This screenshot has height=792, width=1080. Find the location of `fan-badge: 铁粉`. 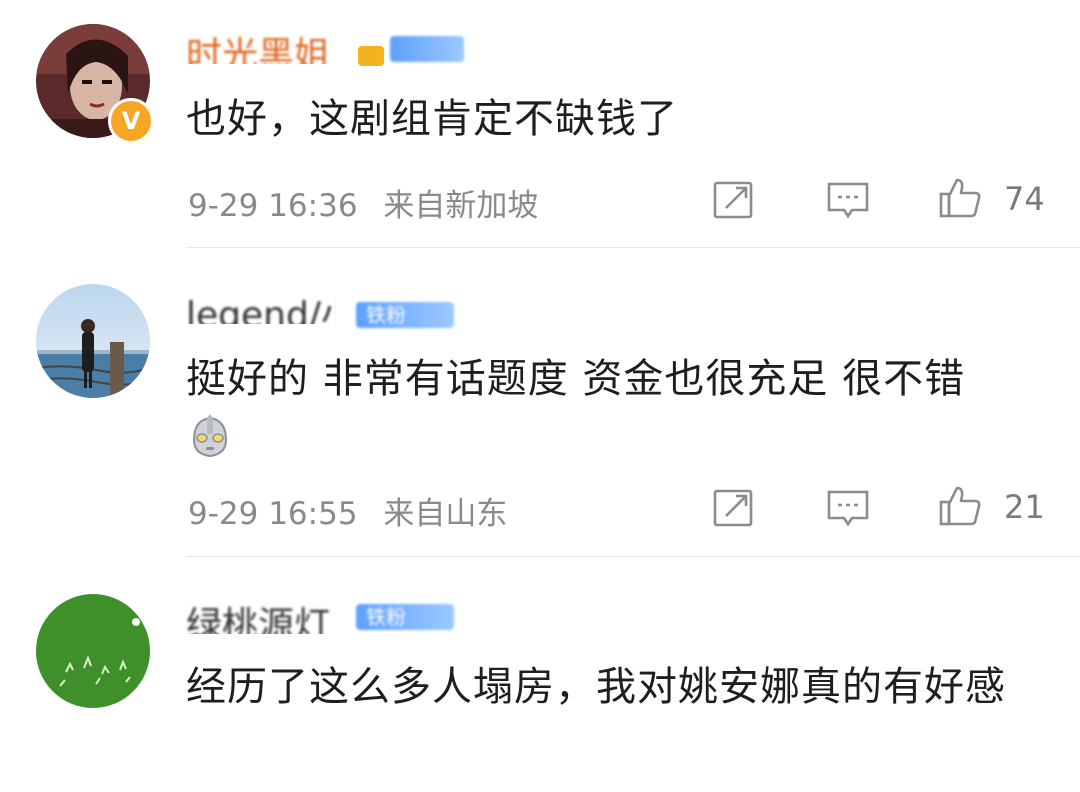

fan-badge: 铁粉 is located at coordinates (405, 617).